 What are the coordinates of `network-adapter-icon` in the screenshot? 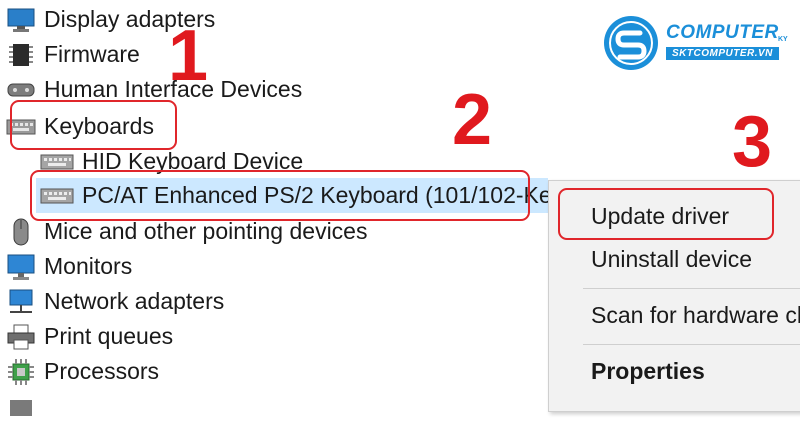 It's located at (21, 302).